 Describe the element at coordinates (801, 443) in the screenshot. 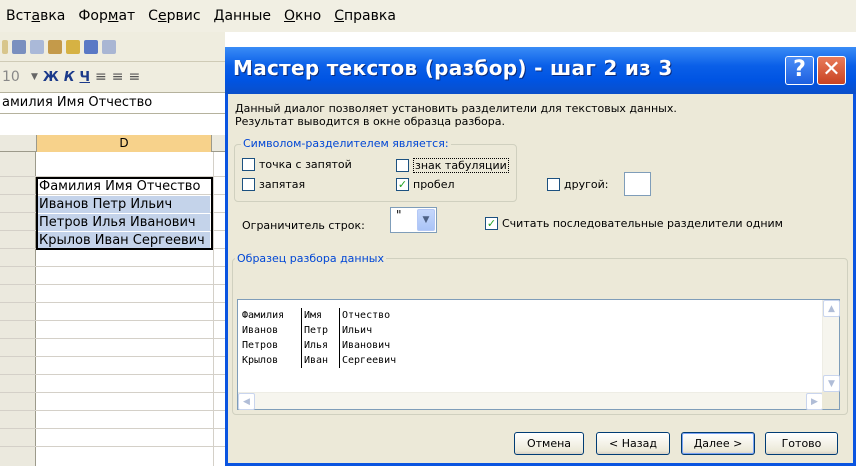

I see `finish-button: Готово` at that location.